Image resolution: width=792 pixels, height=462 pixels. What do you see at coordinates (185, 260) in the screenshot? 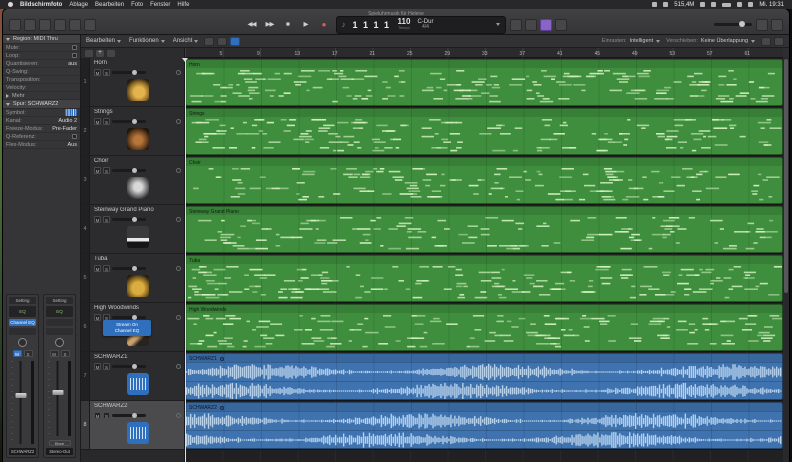
I see `playhead` at bounding box center [185, 260].